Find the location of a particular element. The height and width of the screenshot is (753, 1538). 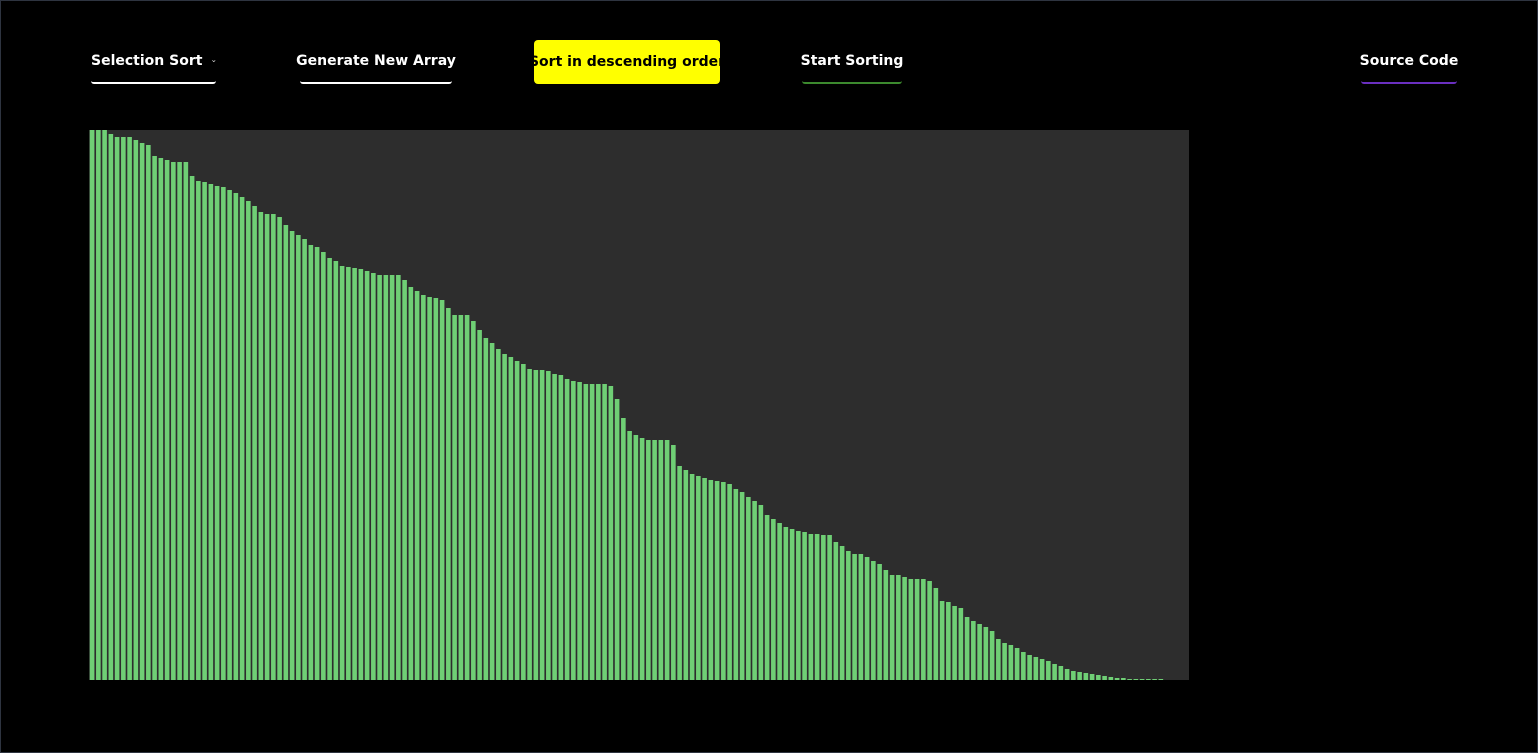

sort-order-button: Sort in descending order is located at coordinates (627, 62).